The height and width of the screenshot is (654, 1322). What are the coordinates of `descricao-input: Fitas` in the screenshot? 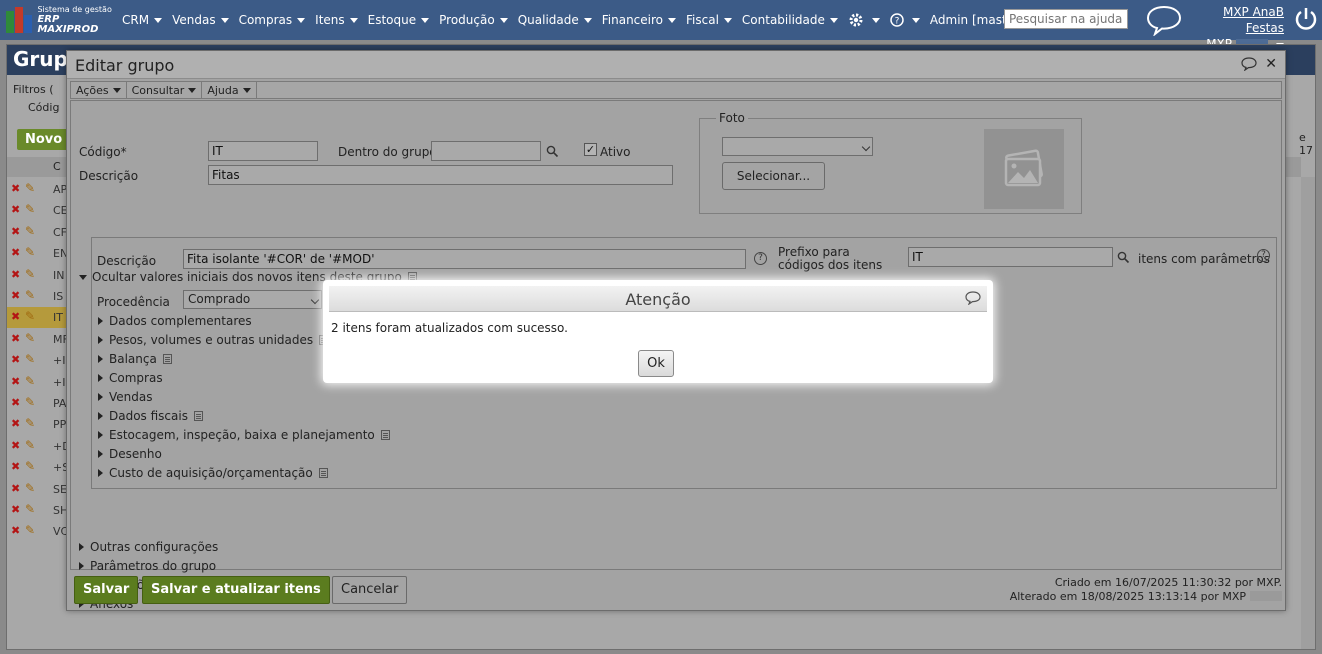 It's located at (440, 175).